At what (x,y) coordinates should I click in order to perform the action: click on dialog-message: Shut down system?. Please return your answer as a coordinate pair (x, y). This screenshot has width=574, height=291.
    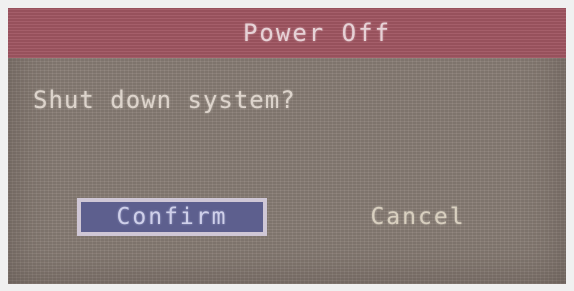
    Looking at the image, I should click on (164, 100).